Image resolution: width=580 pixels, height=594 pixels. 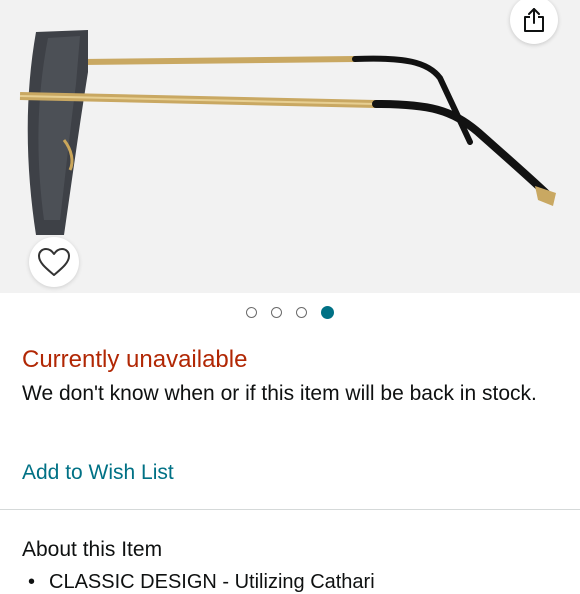 I want to click on about-bullet-text: CLASSIC DESIGN - Utilizing Cathari, so click(x=212, y=582).